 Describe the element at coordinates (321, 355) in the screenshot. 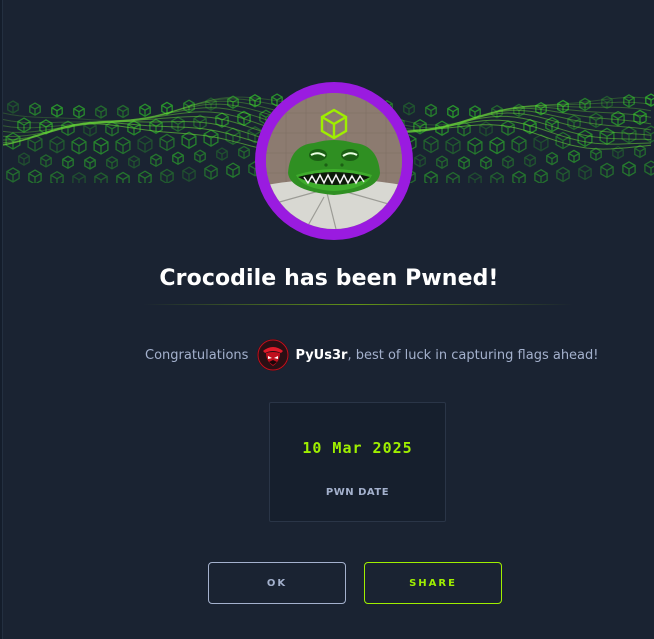

I see `username: PyUs3r` at that location.